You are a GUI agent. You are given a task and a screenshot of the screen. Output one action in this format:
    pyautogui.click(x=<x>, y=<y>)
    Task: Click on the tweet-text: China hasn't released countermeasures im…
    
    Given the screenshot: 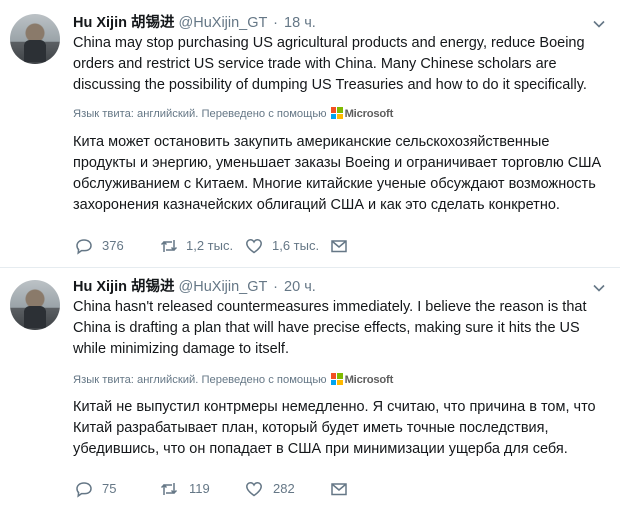 What is the action you would take?
    pyautogui.click(x=330, y=328)
    